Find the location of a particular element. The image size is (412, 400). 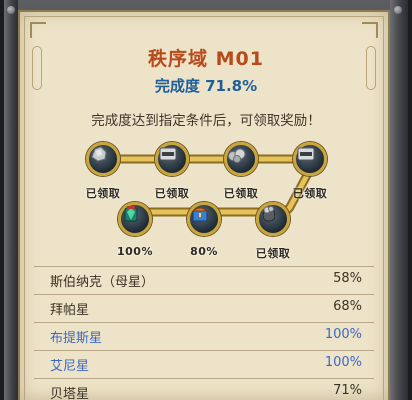

planet-percent: 71% is located at coordinates (347, 390).